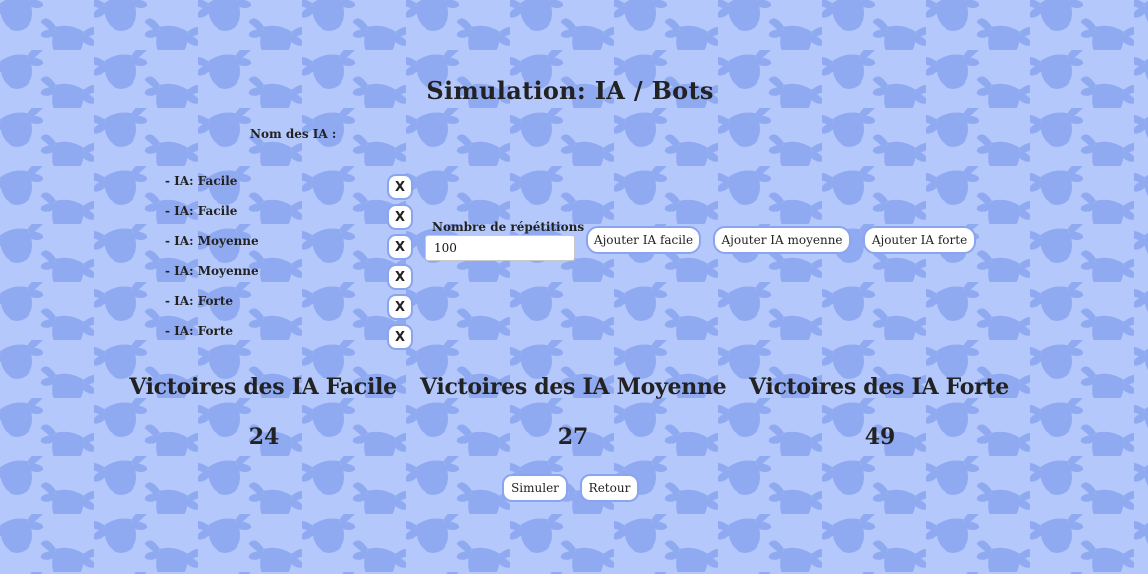 This screenshot has height=574, width=1148. I want to click on medium-wins-value: 27, so click(573, 437).